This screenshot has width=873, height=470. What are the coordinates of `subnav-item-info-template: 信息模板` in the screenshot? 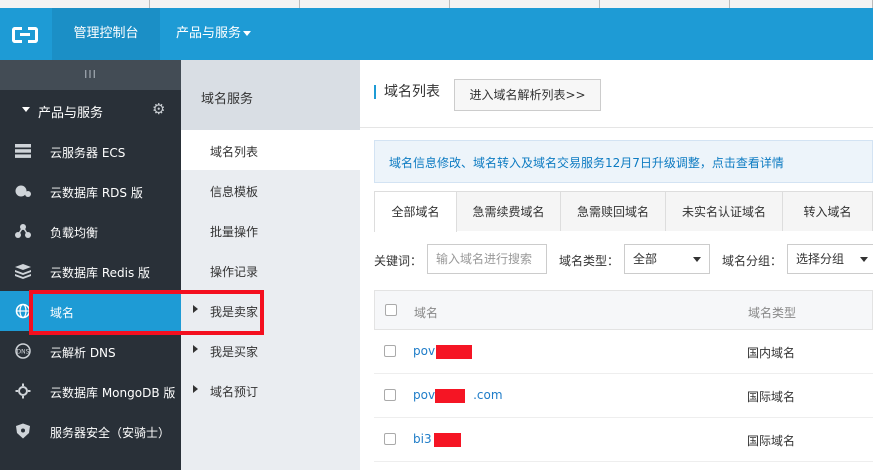 It's located at (270, 190).